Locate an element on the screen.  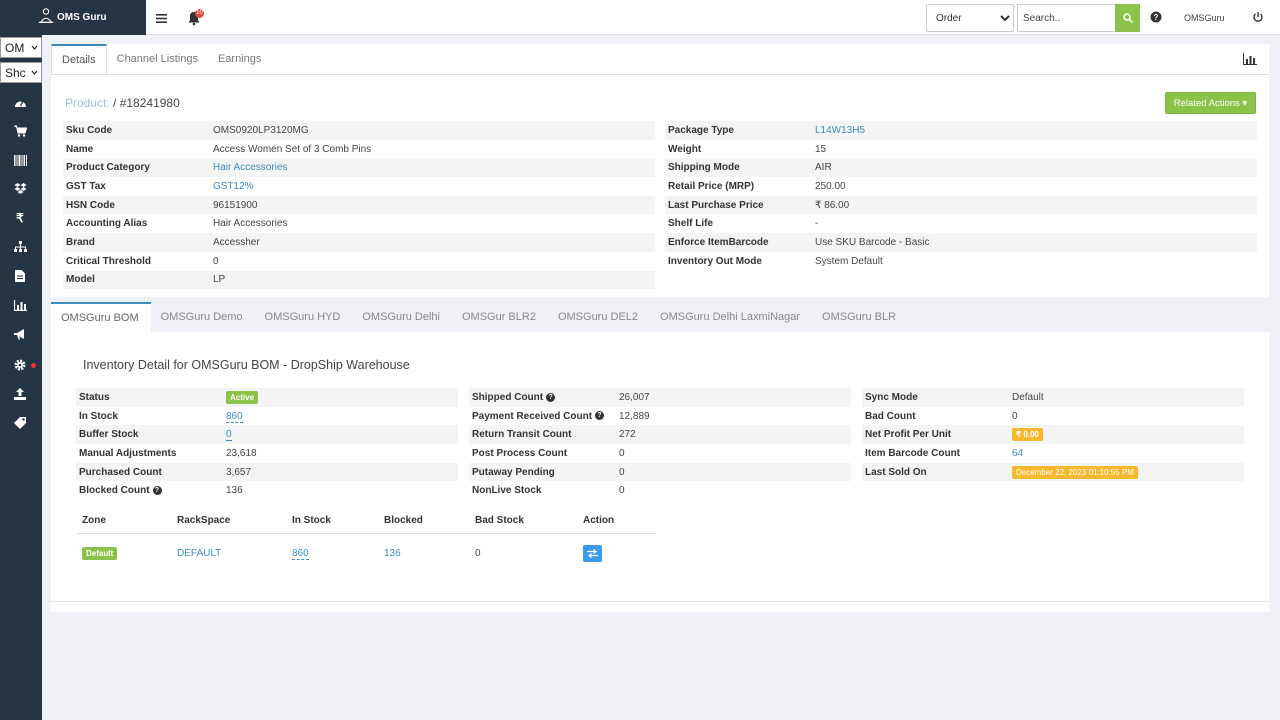
inventory-label: Putaway Pending is located at coordinates (542, 472).